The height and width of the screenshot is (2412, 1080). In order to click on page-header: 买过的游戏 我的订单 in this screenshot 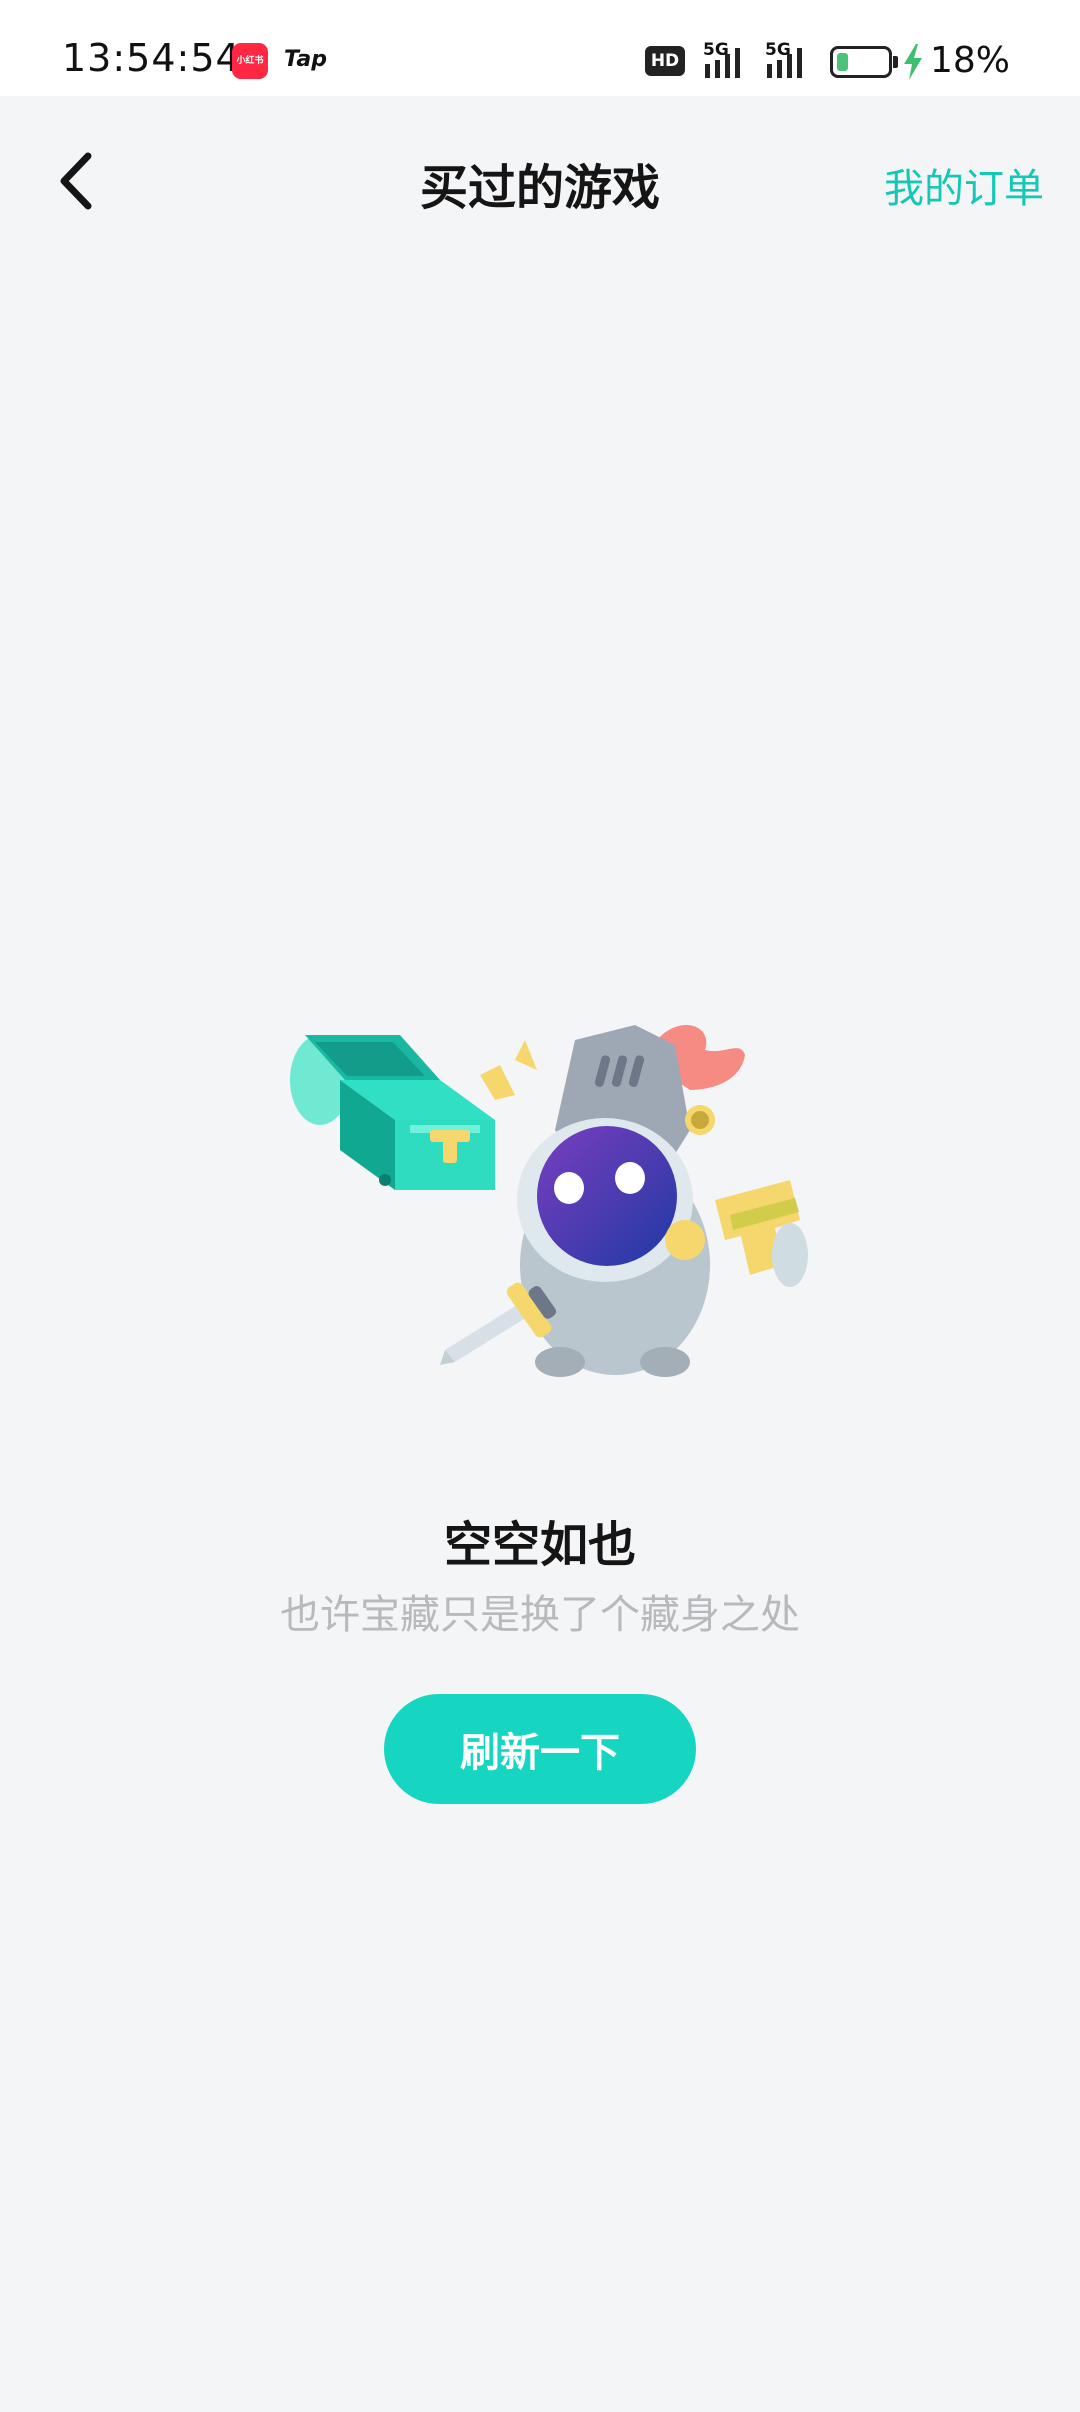, I will do `click(540, 181)`.